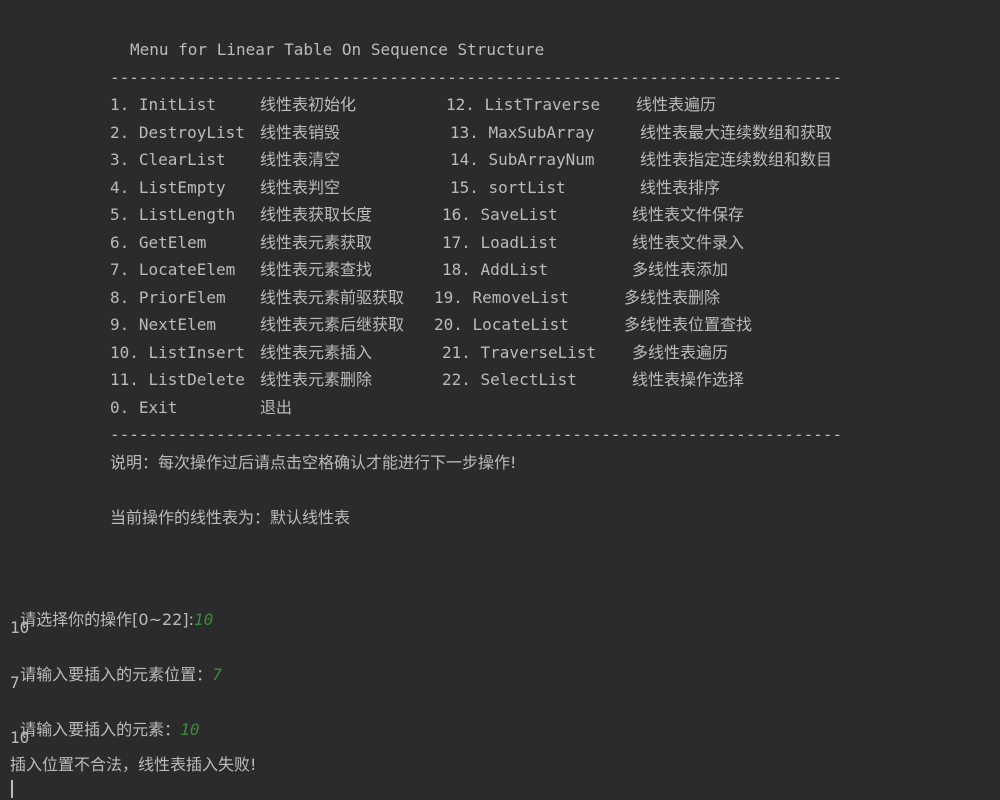 This screenshot has width=1000, height=800. Describe the element at coordinates (133, 764) in the screenshot. I see `result-message: 插入位置不合法，线性表插入失败!` at that location.